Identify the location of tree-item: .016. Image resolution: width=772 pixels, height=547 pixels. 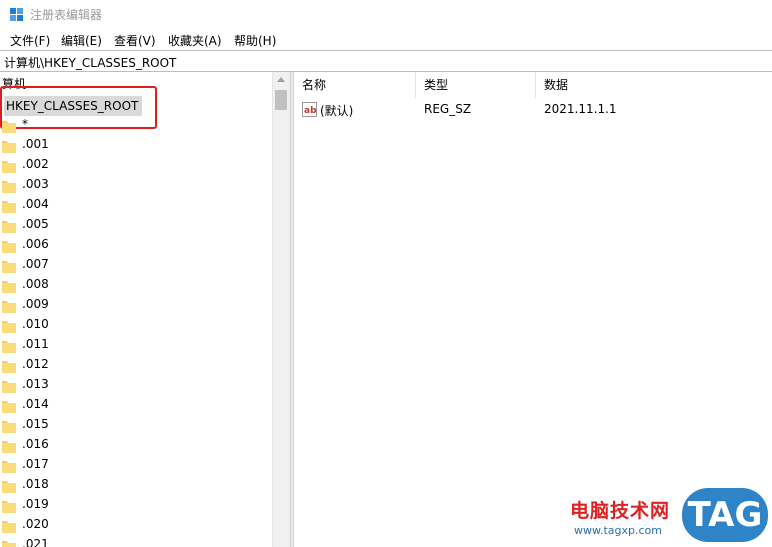
(135, 446).